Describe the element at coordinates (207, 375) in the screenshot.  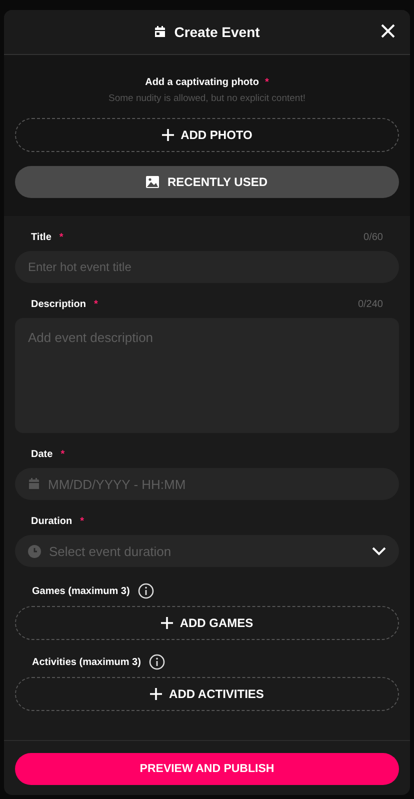
I see `description-input-field: Add event description` at that location.